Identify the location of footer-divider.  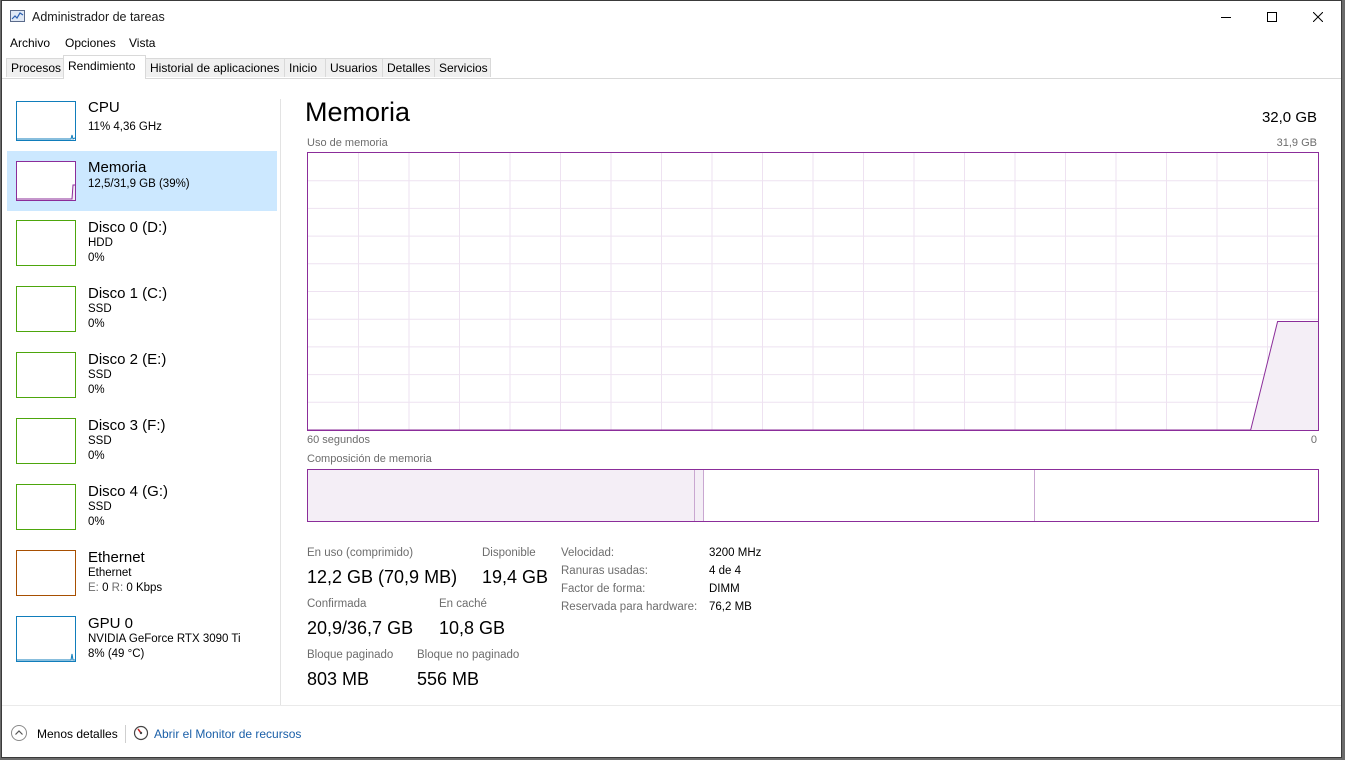
(671, 705).